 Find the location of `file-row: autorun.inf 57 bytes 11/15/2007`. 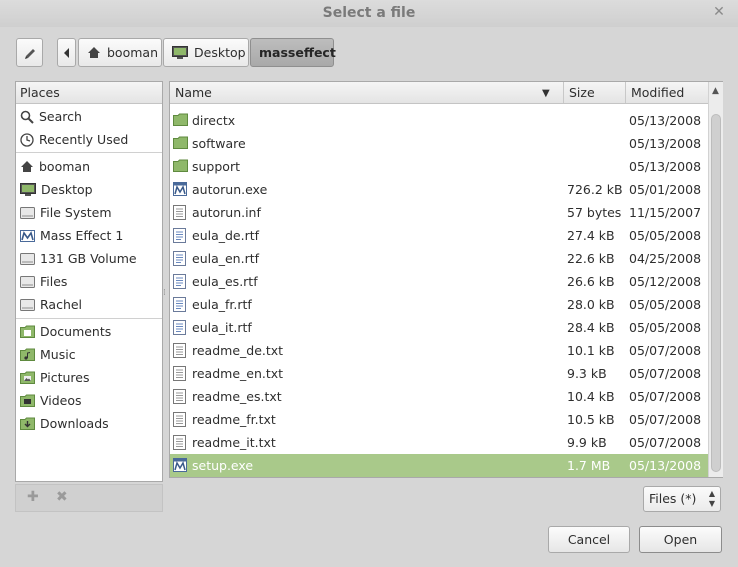

file-row: autorun.inf 57 bytes 11/15/2007 is located at coordinates (439, 212).